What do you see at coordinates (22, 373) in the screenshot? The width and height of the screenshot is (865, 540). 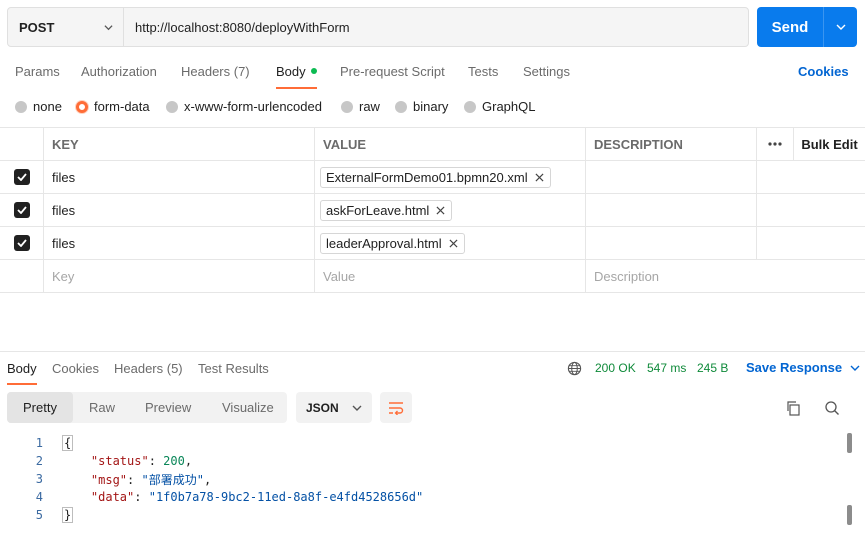 I see `response-tab-body: Body` at bounding box center [22, 373].